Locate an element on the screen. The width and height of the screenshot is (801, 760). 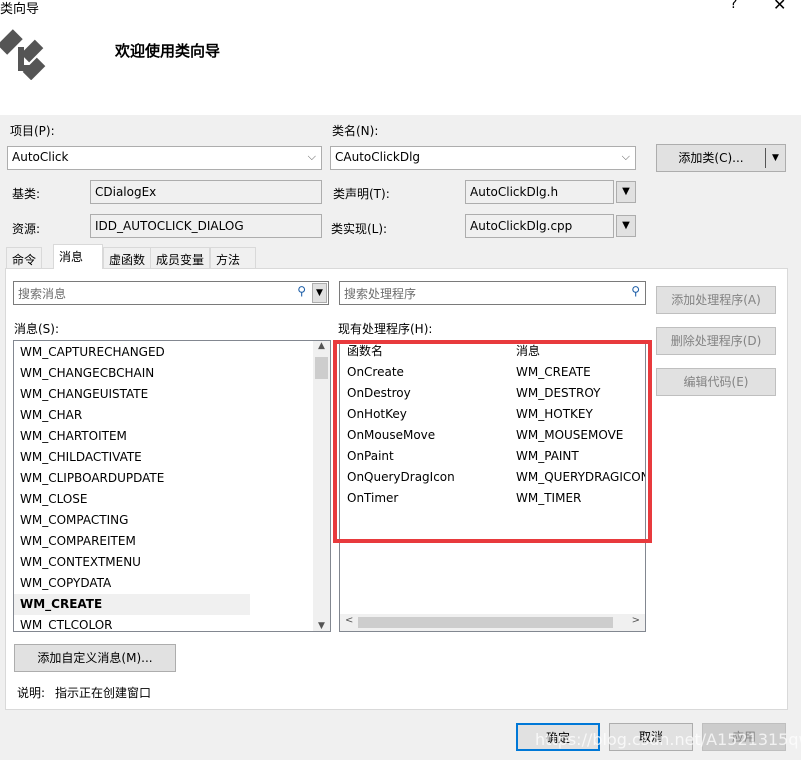
resource-label: 资源: is located at coordinates (26, 229).